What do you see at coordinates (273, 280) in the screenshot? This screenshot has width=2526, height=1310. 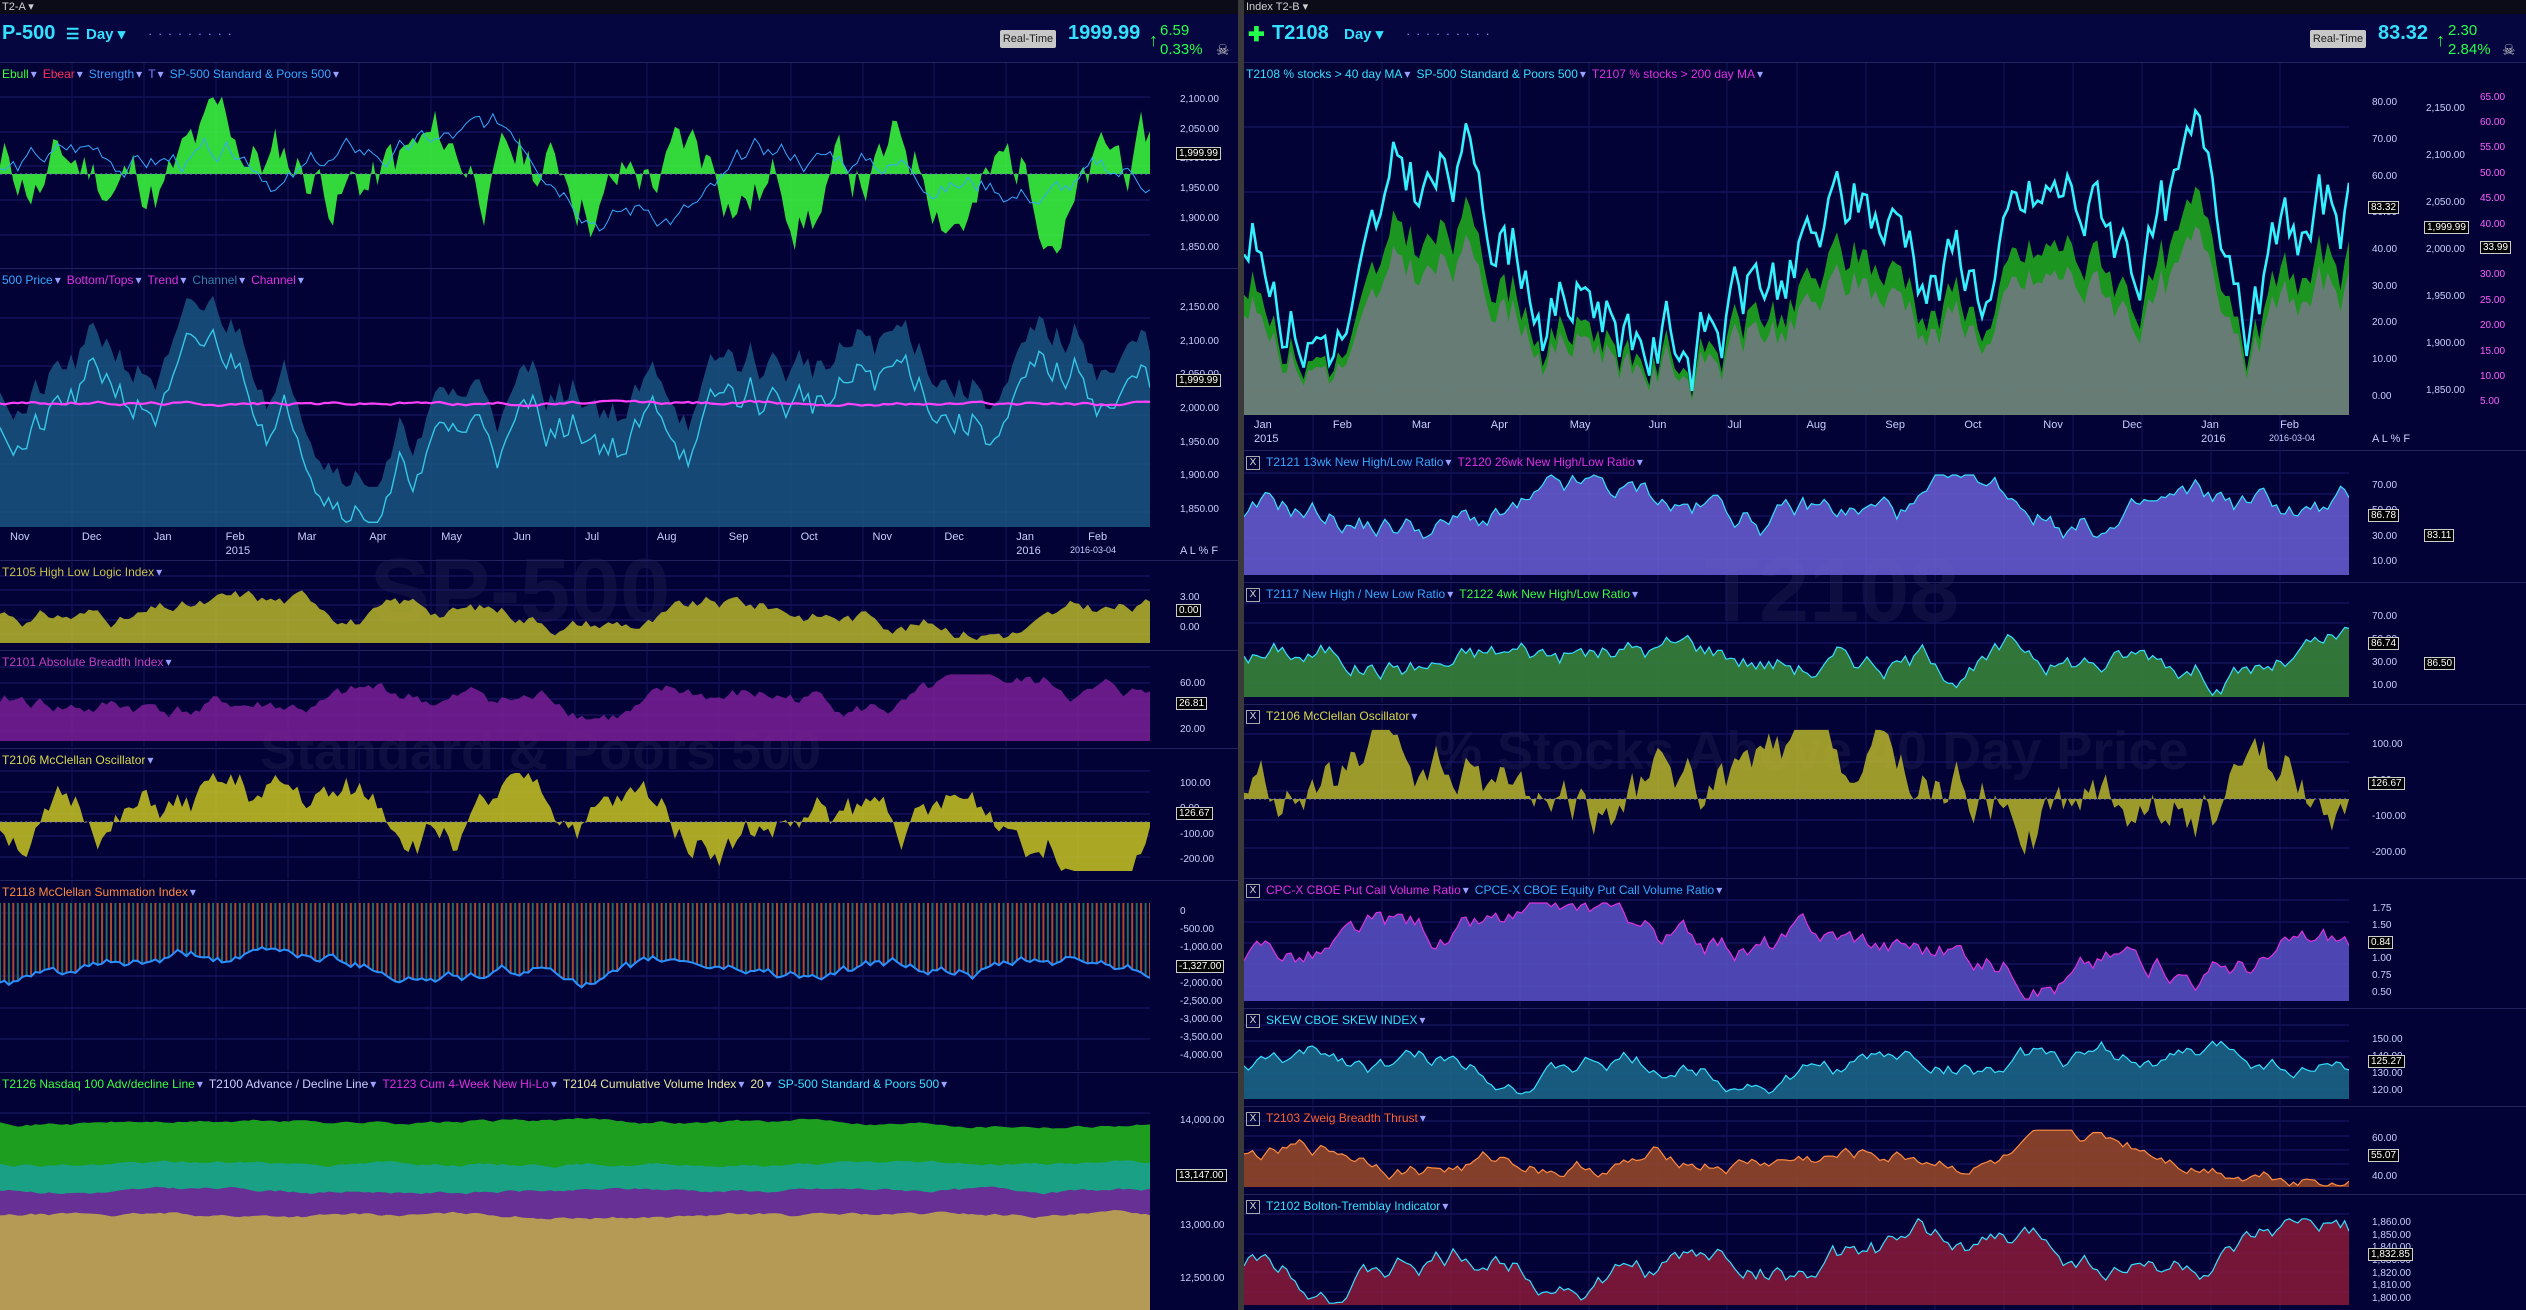 I see `legend-item: Channel` at bounding box center [273, 280].